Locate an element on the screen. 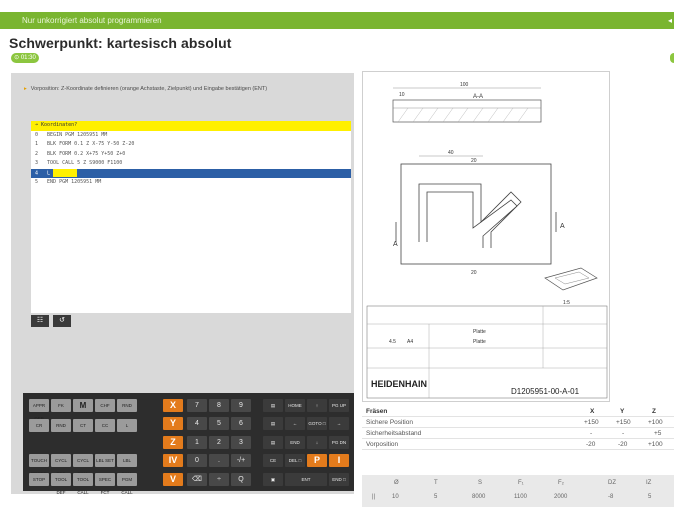  table-row: Sichere Position +150 +150 +100 is located at coordinates (518, 422).